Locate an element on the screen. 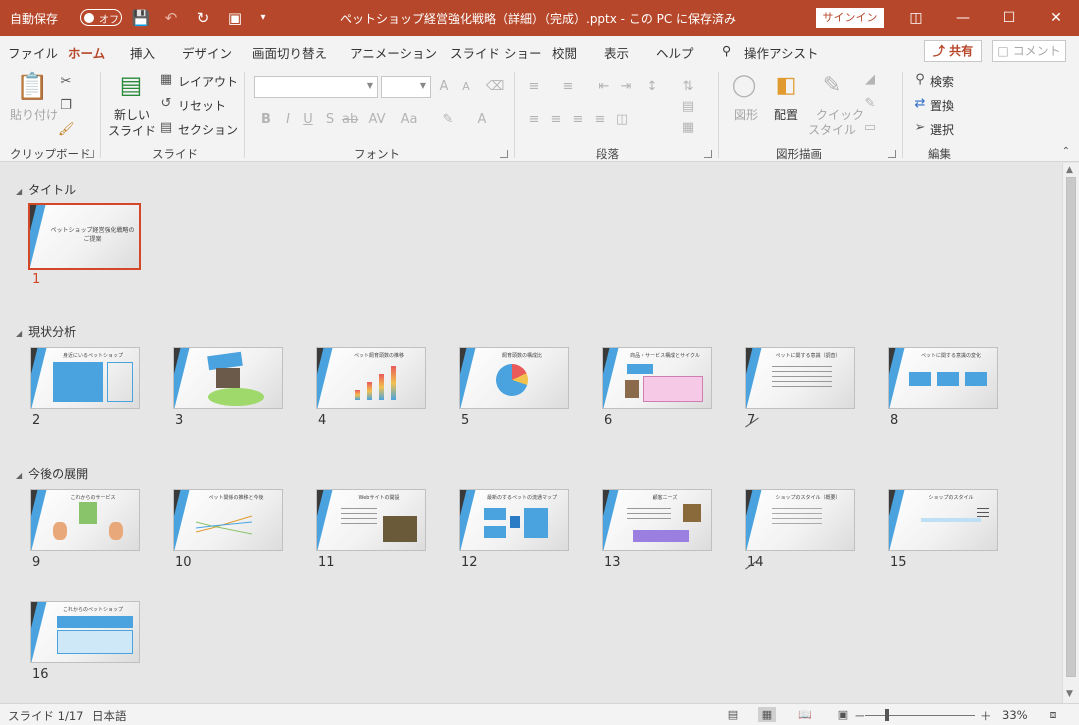  tab-help: ヘルプ is located at coordinates (675, 52).